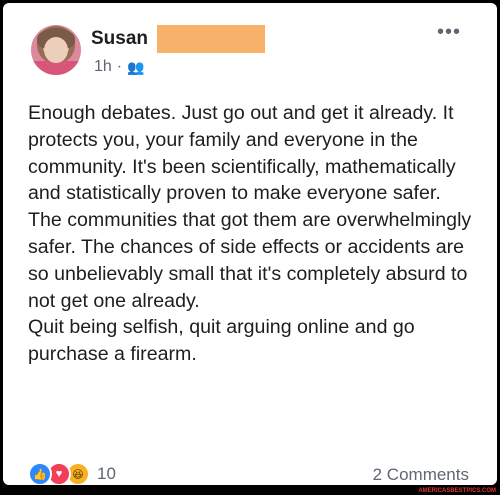 The height and width of the screenshot is (495, 500). I want to click on friends-icon: 👥, so click(135, 67).